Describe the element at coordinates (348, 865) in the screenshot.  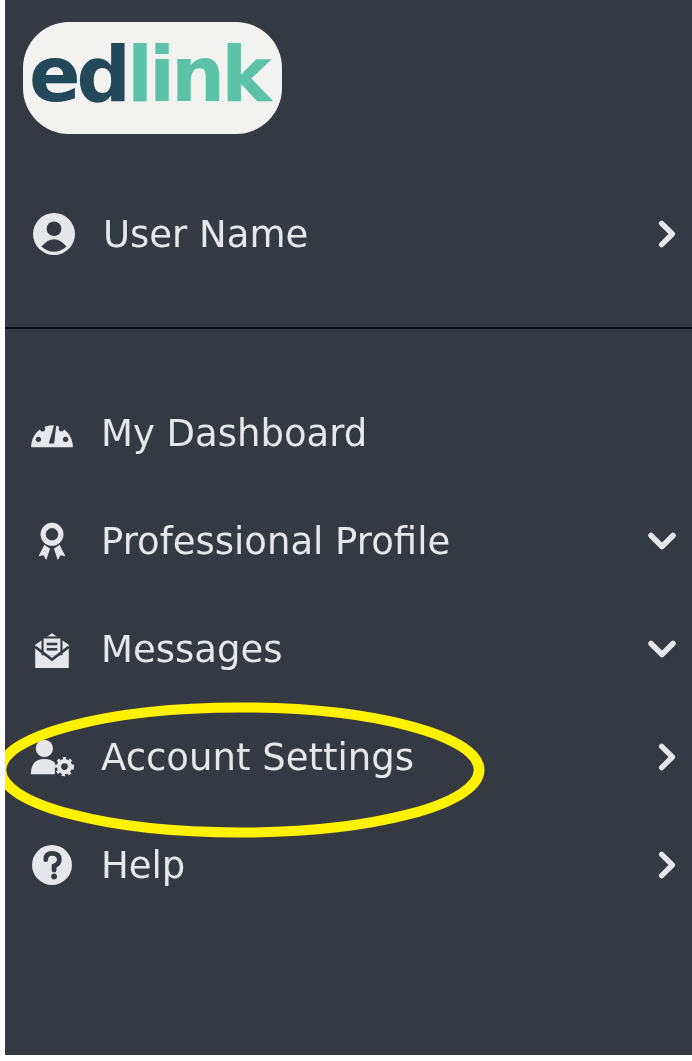
I see `menu-item: Help` at that location.